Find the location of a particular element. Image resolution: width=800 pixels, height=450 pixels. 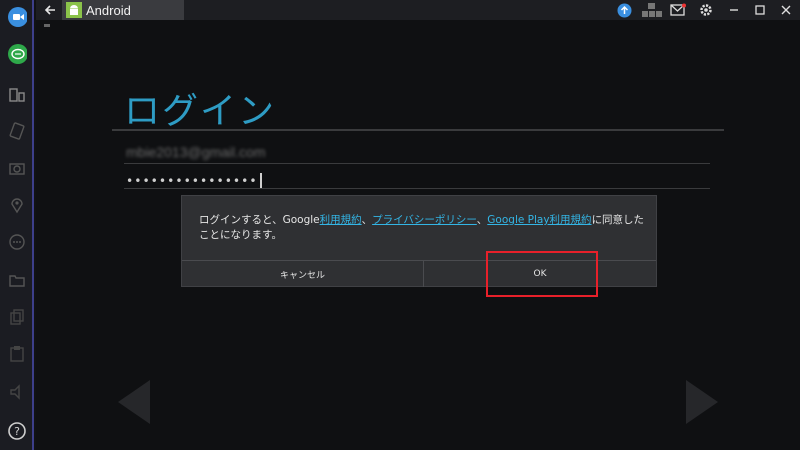

android-icon is located at coordinates (74, 10).